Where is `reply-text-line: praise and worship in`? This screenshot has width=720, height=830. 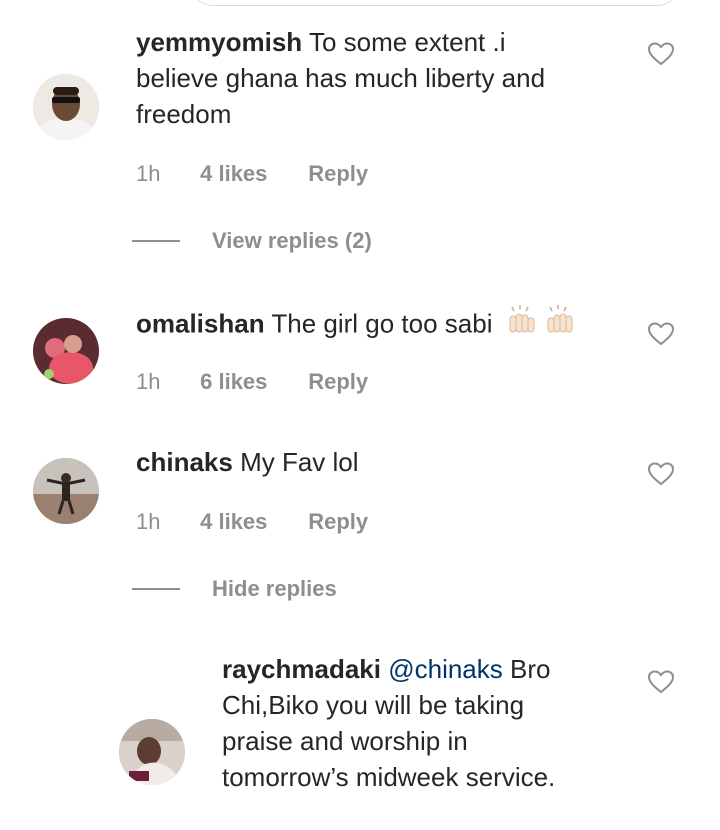 reply-text-line: praise and worship in is located at coordinates (345, 741).